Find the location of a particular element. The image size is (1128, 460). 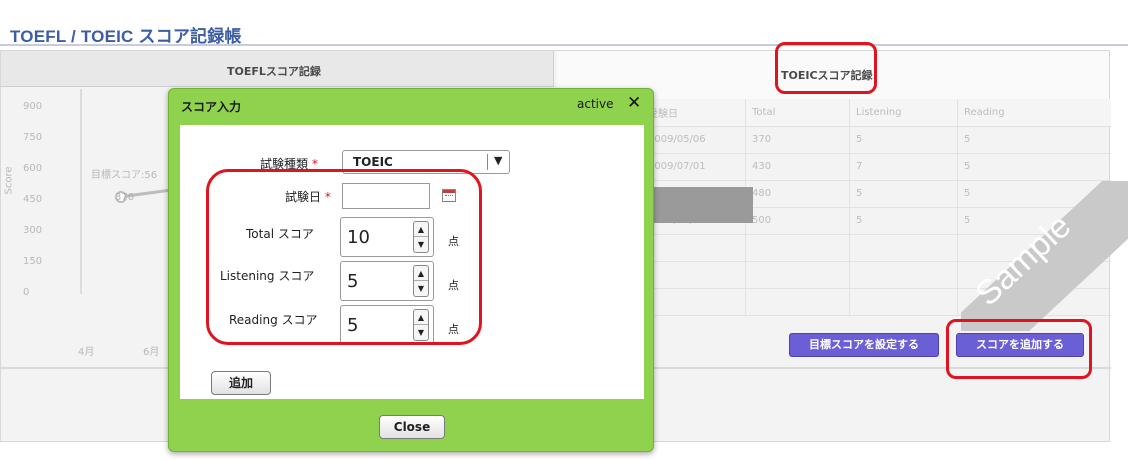

highlight-form-fields is located at coordinates (344, 257).